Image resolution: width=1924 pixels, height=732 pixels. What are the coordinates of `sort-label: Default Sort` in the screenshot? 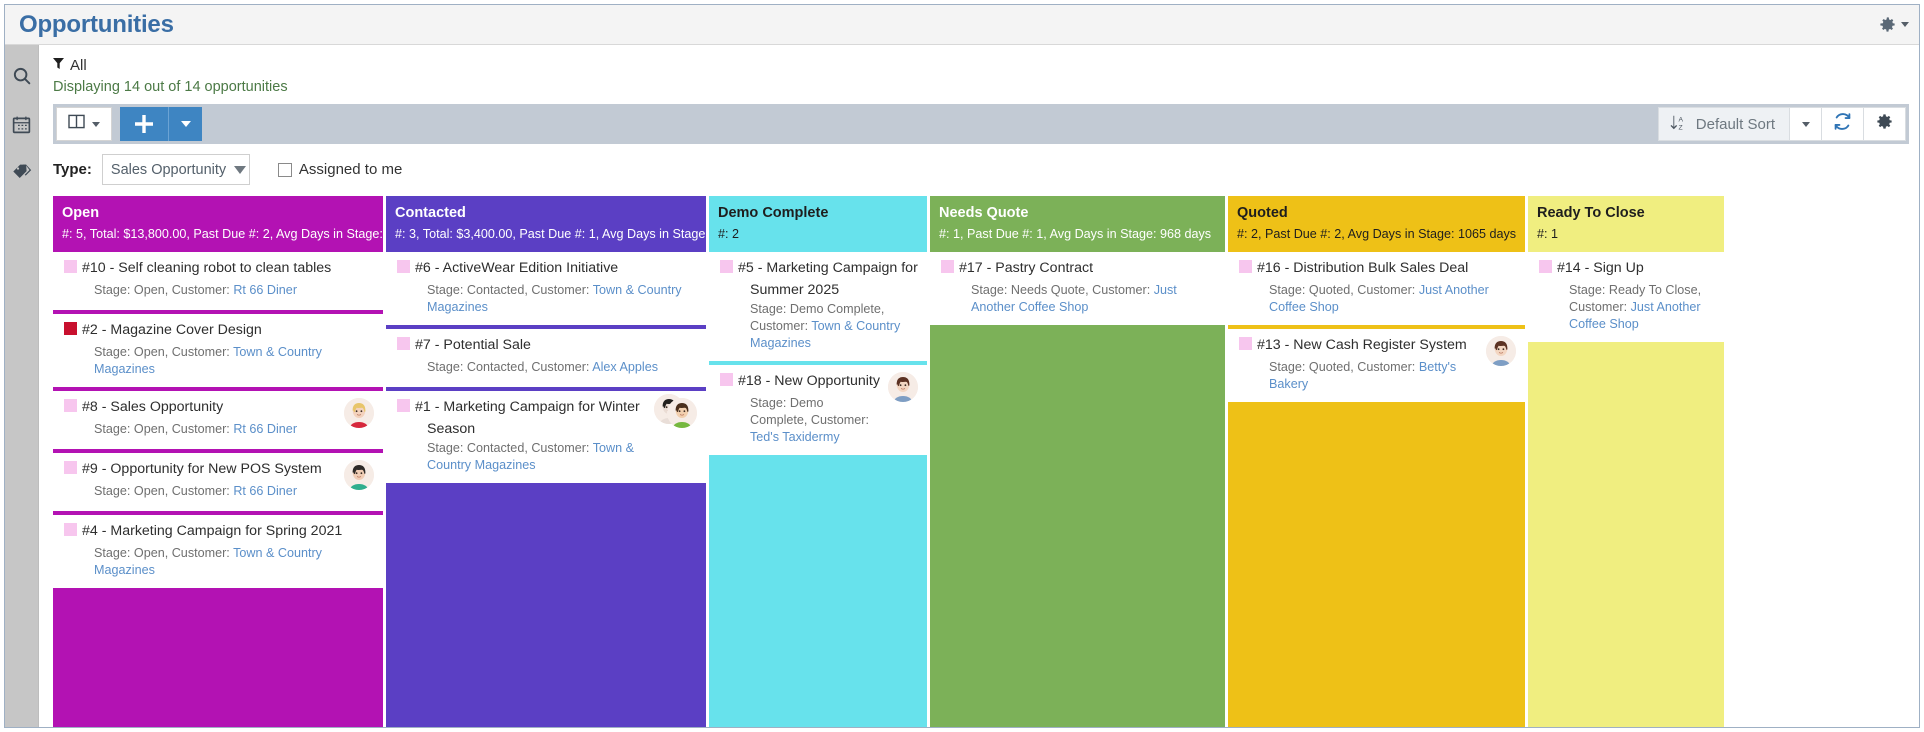 It's located at (1735, 124).